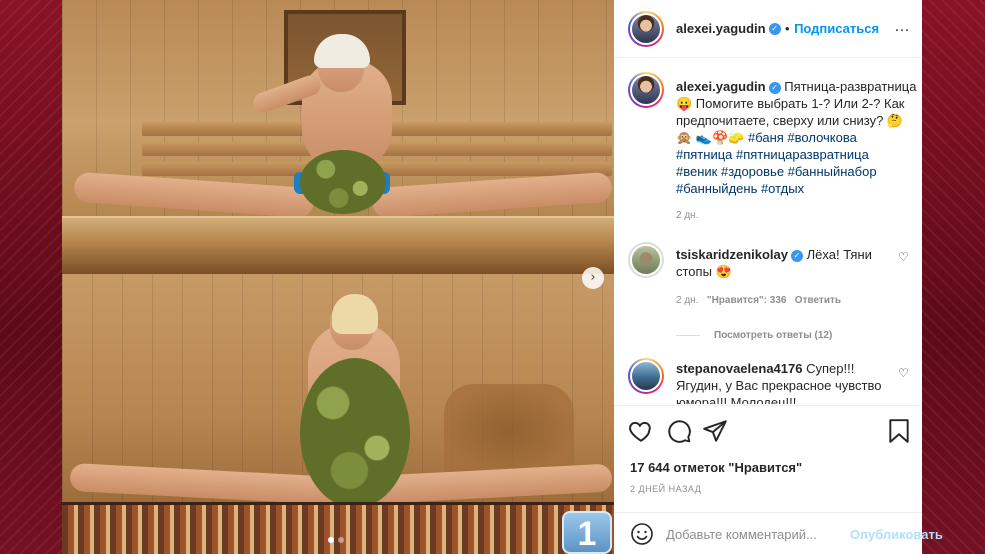 This screenshot has height=554, width=985. Describe the element at coordinates (836, 28) in the screenshot. I see `follow-button: Подписаться` at that location.